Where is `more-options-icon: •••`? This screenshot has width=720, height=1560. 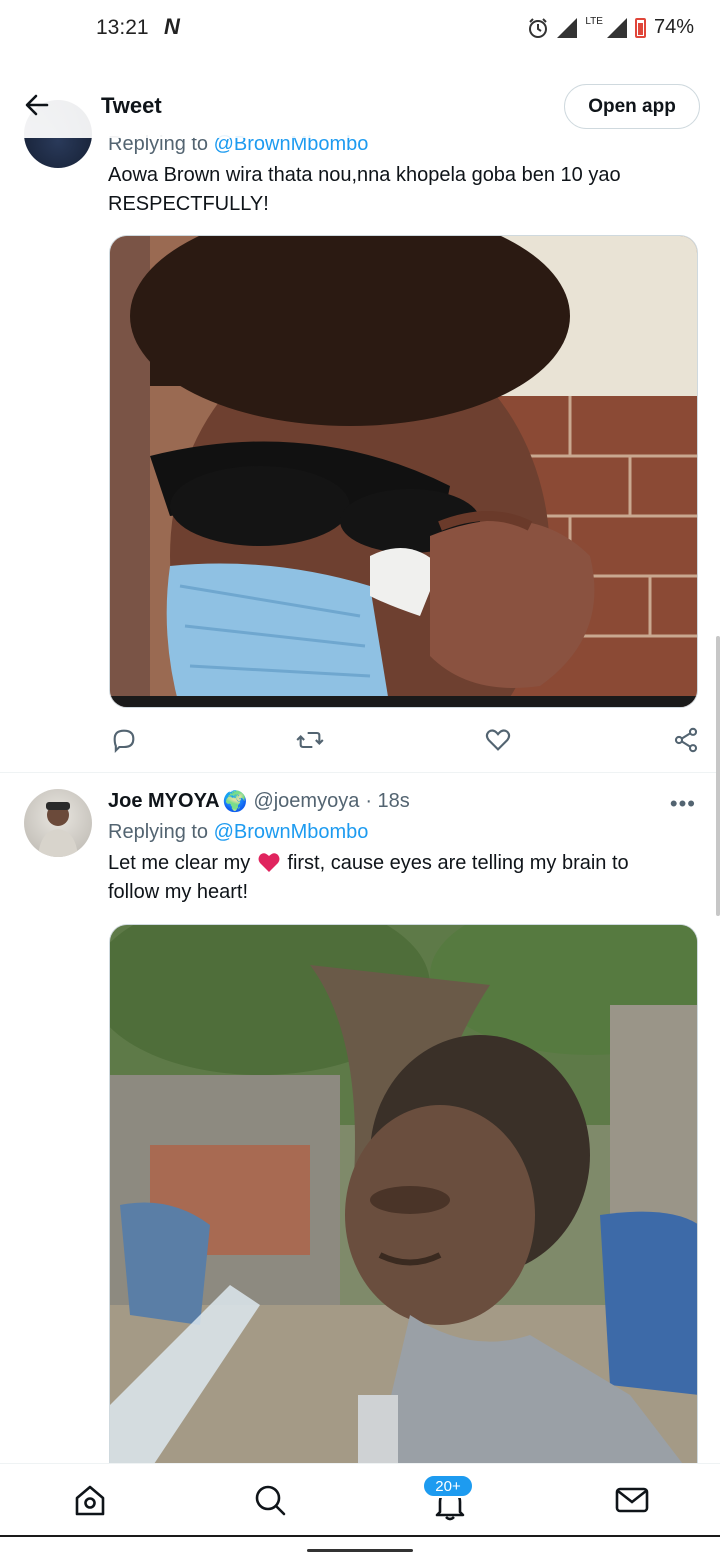
more-options-icon: ••• is located at coordinates (683, 804).